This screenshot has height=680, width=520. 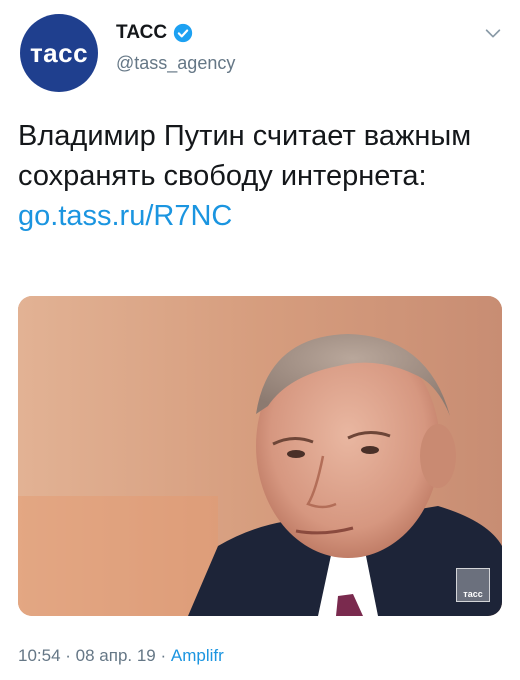 What do you see at coordinates (197, 655) in the screenshot?
I see `tweet-source-link: Amplifr` at bounding box center [197, 655].